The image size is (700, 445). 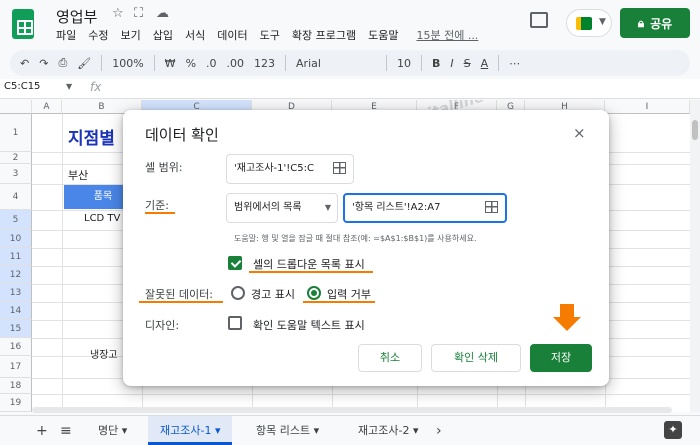 What do you see at coordinates (104, 353) in the screenshot?
I see `item-cell: 냉장고` at bounding box center [104, 353].